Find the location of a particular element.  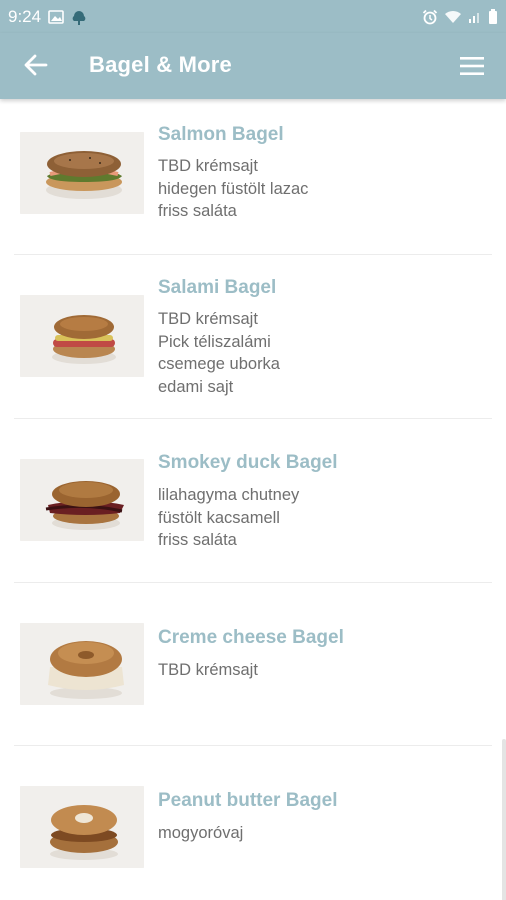

ingredient: Pick téliszalámi is located at coordinates (214, 341).